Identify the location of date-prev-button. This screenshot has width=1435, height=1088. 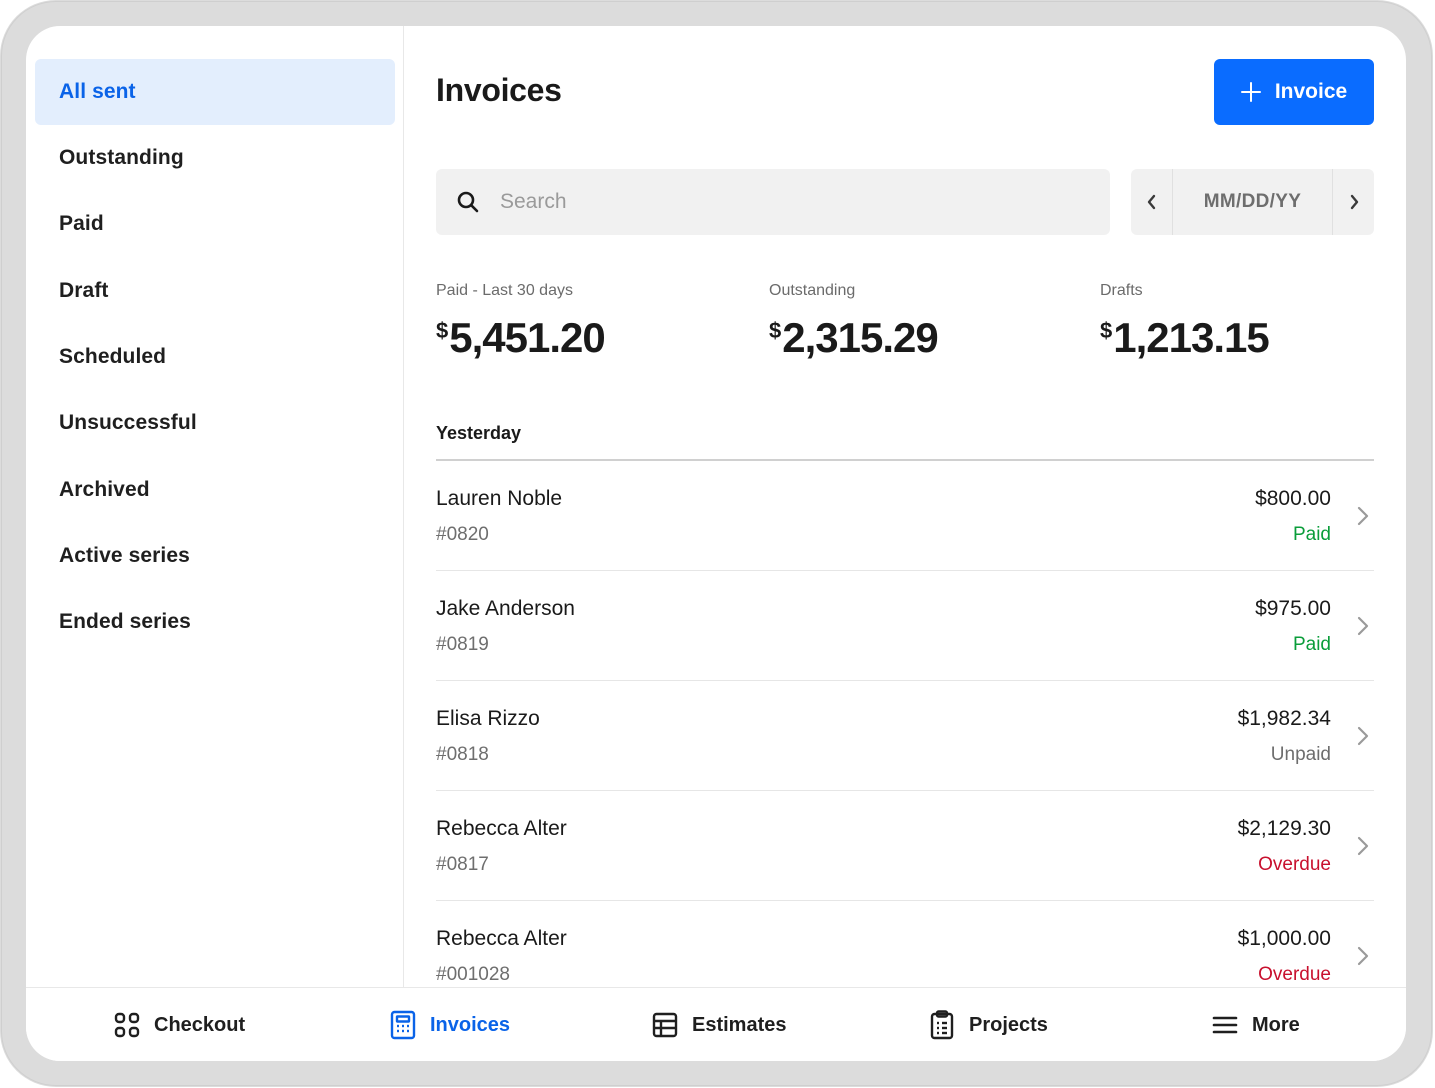
(1152, 202).